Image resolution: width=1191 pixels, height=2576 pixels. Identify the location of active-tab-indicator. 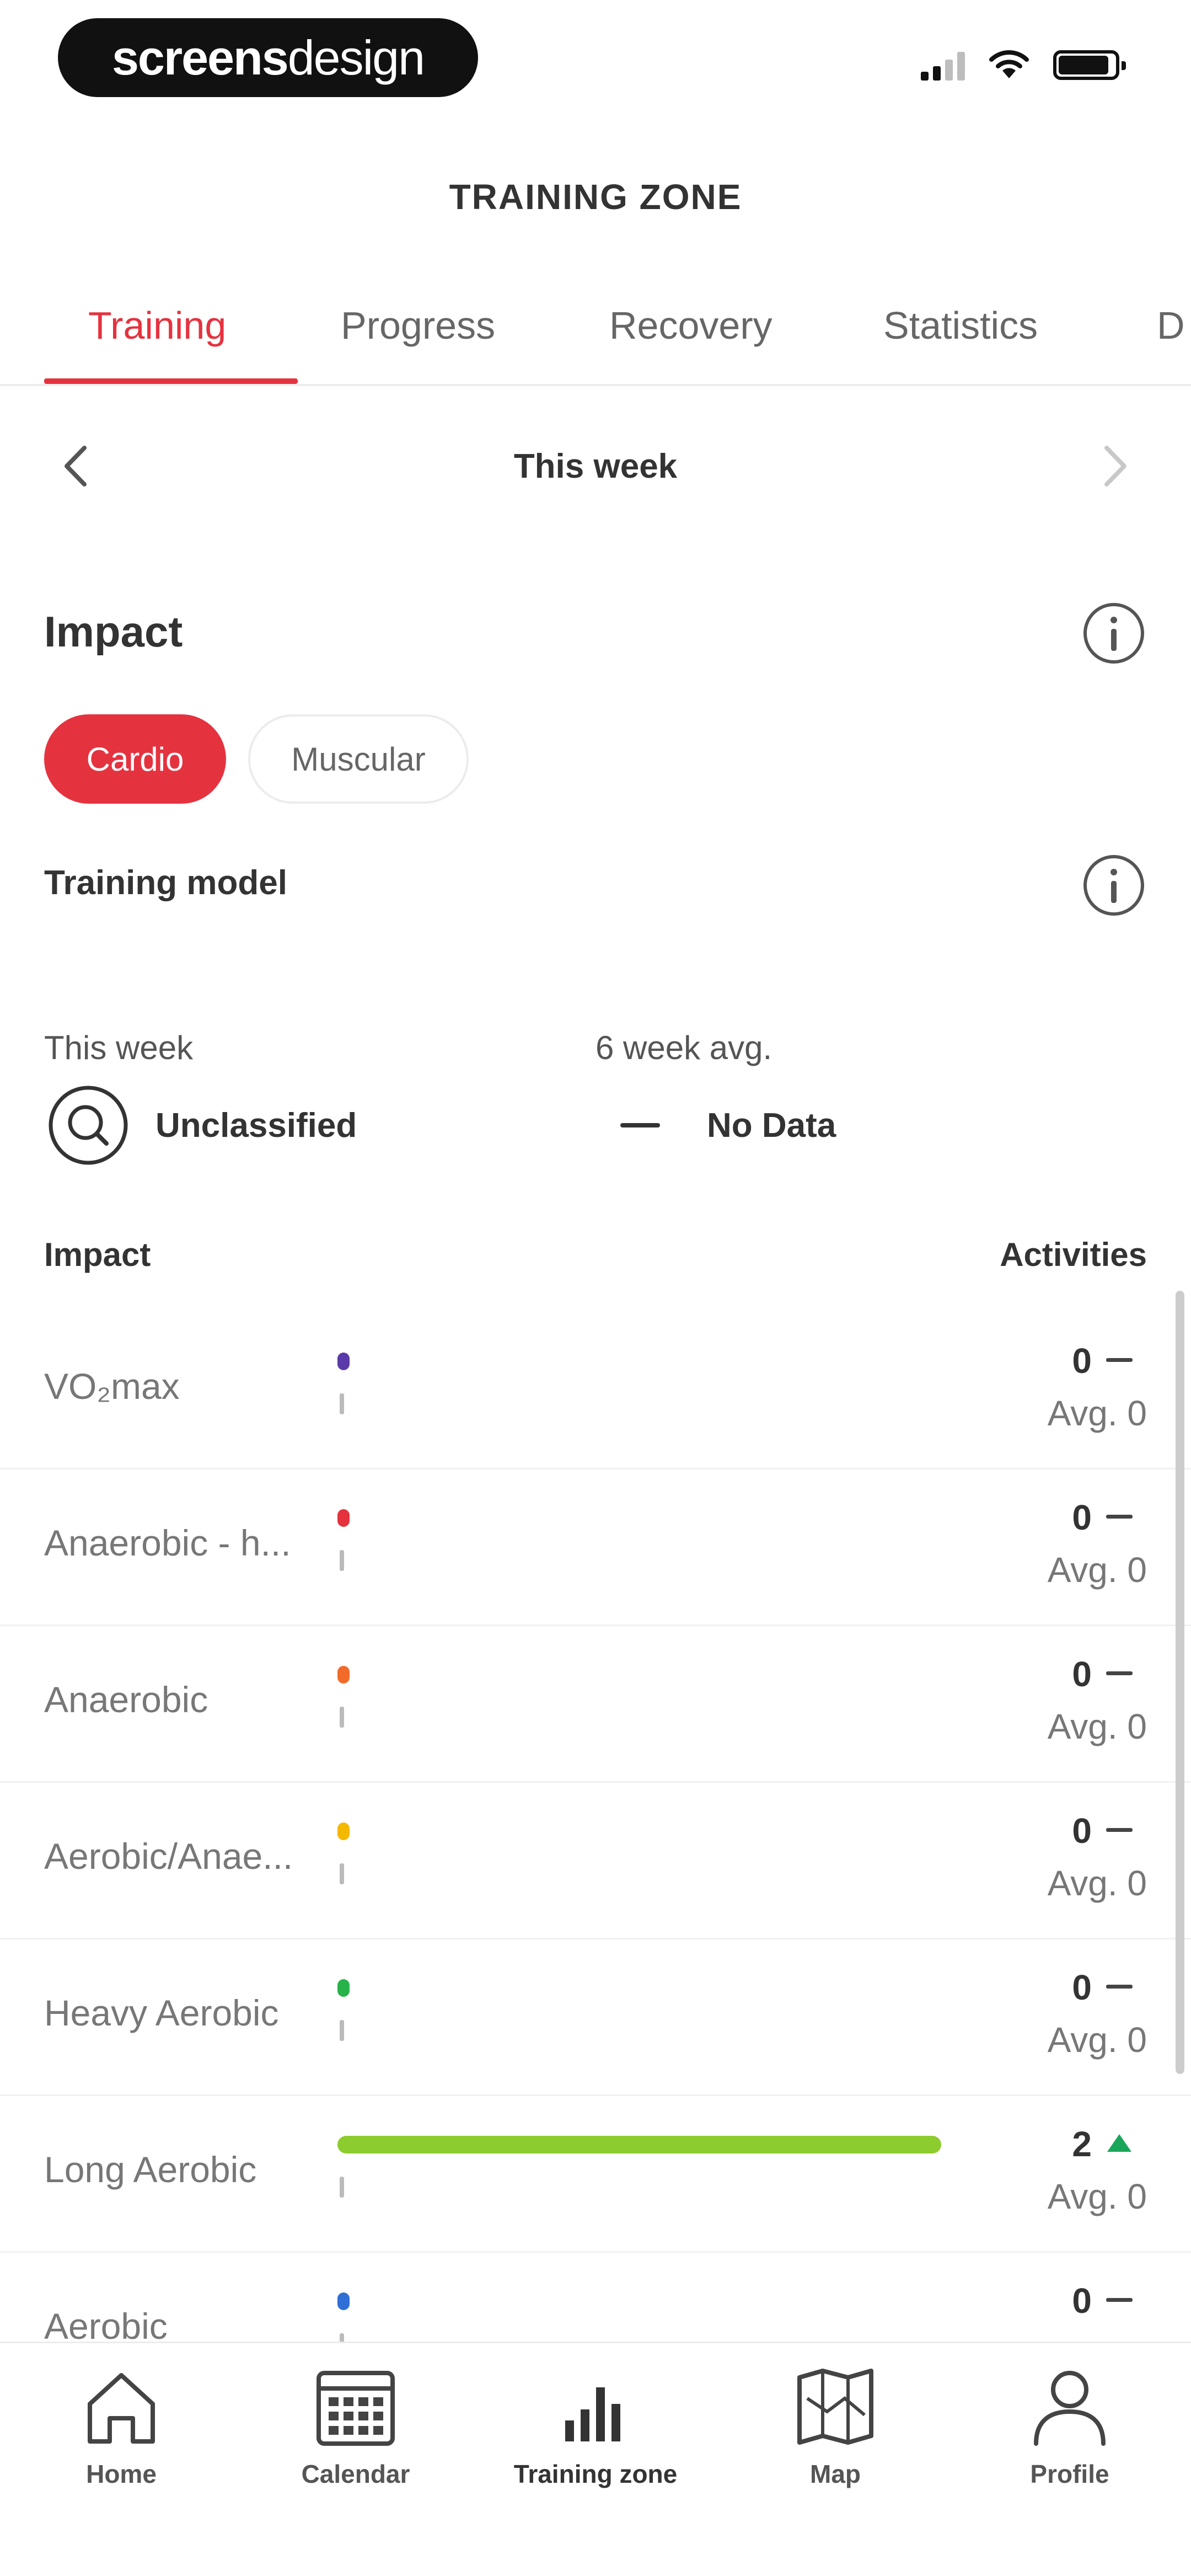
(171, 381).